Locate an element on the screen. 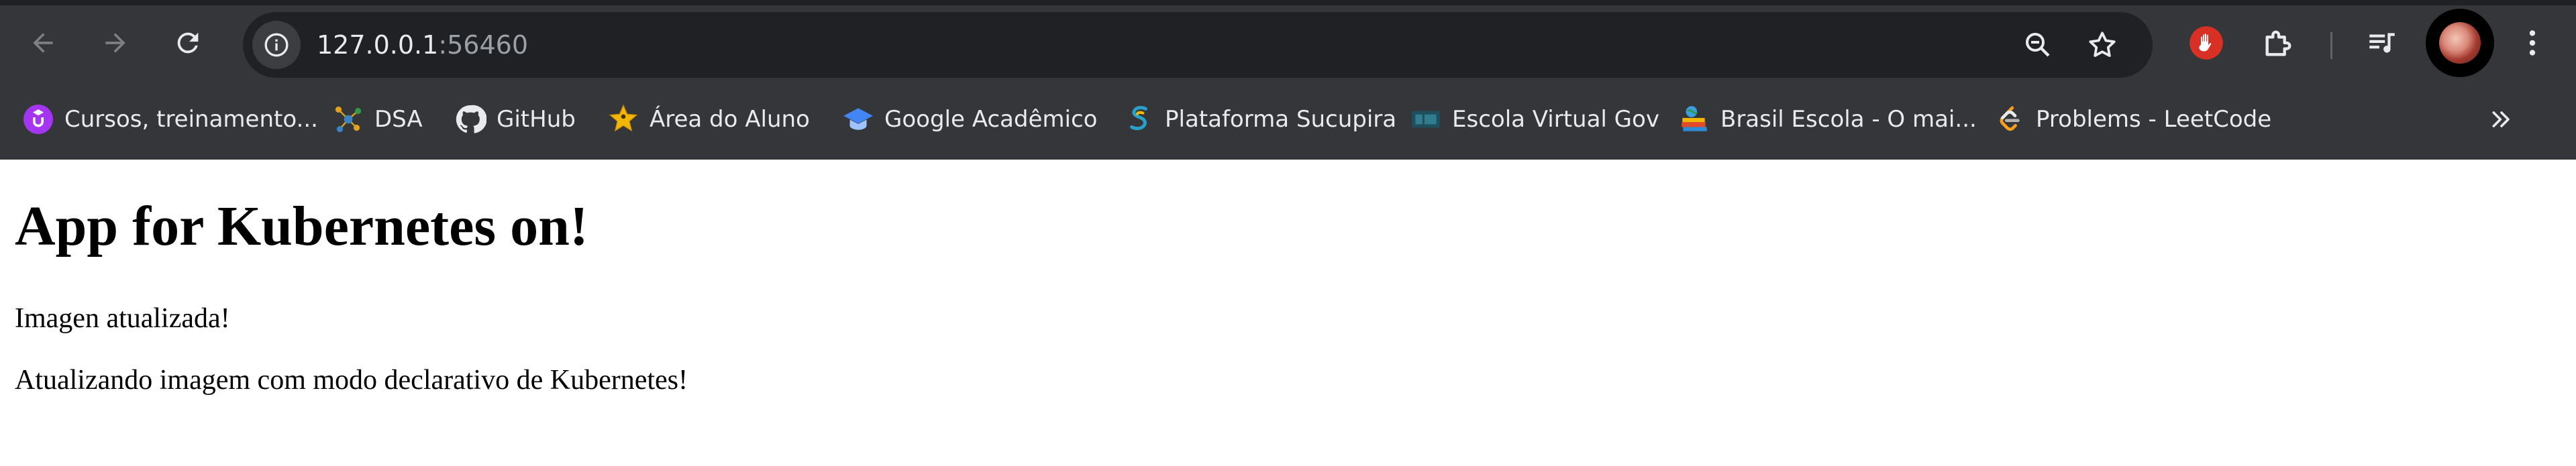 The width and height of the screenshot is (2576, 466). address-bar: 127.0.0.1:56460 is located at coordinates (1198, 45).